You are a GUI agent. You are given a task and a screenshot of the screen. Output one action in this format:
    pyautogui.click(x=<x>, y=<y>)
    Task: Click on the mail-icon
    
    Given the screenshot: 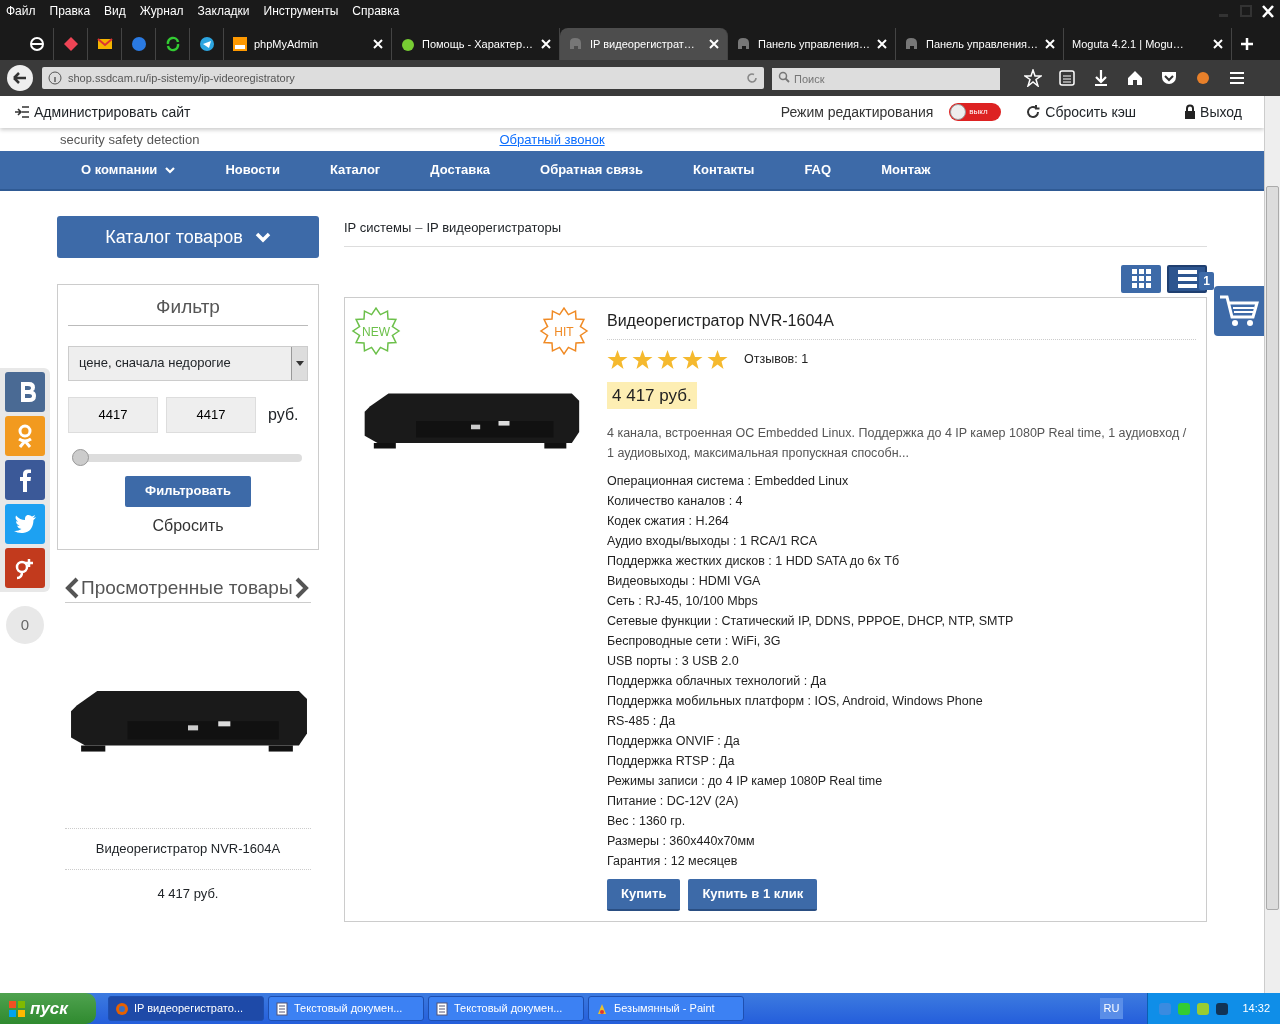 What is the action you would take?
    pyautogui.click(x=104, y=44)
    